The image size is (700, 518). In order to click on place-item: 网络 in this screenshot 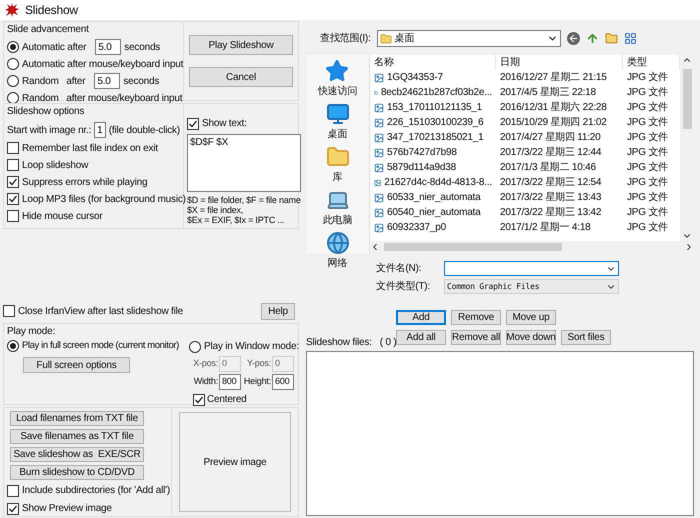, I will do `click(338, 251)`.